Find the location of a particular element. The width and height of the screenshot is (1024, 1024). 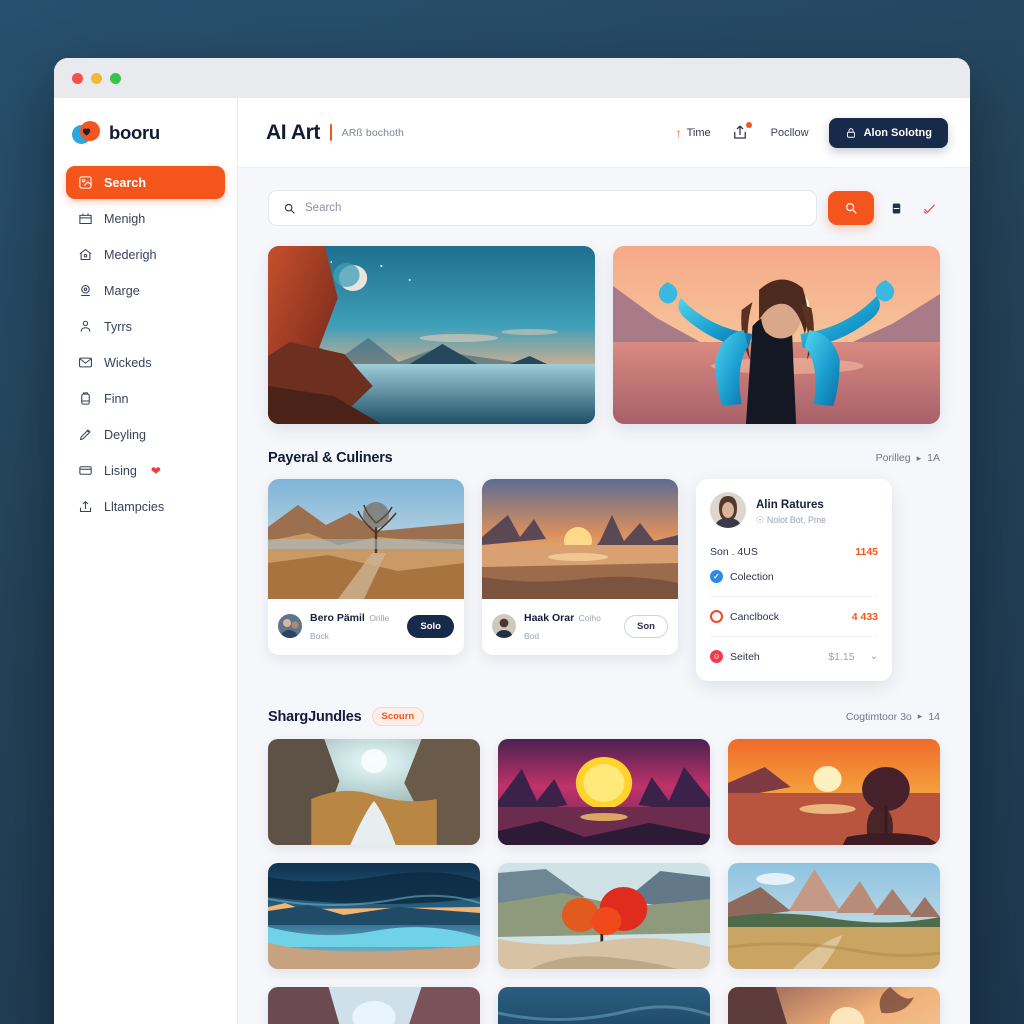

cta-label: Alon Solotng is located at coordinates (897, 132).